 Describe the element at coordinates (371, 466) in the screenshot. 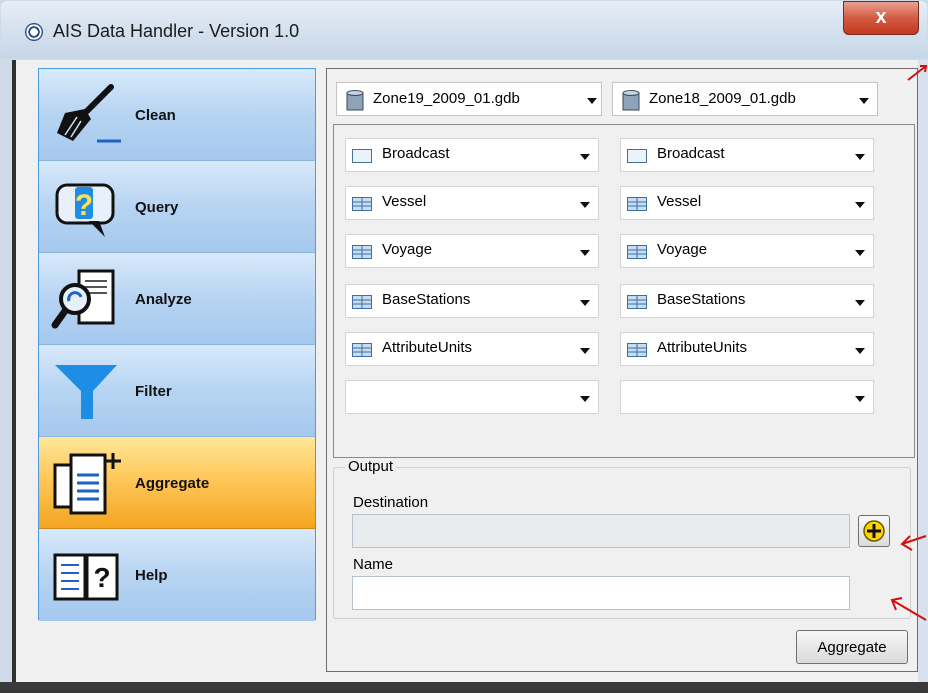

I see `output-legend: Output` at that location.